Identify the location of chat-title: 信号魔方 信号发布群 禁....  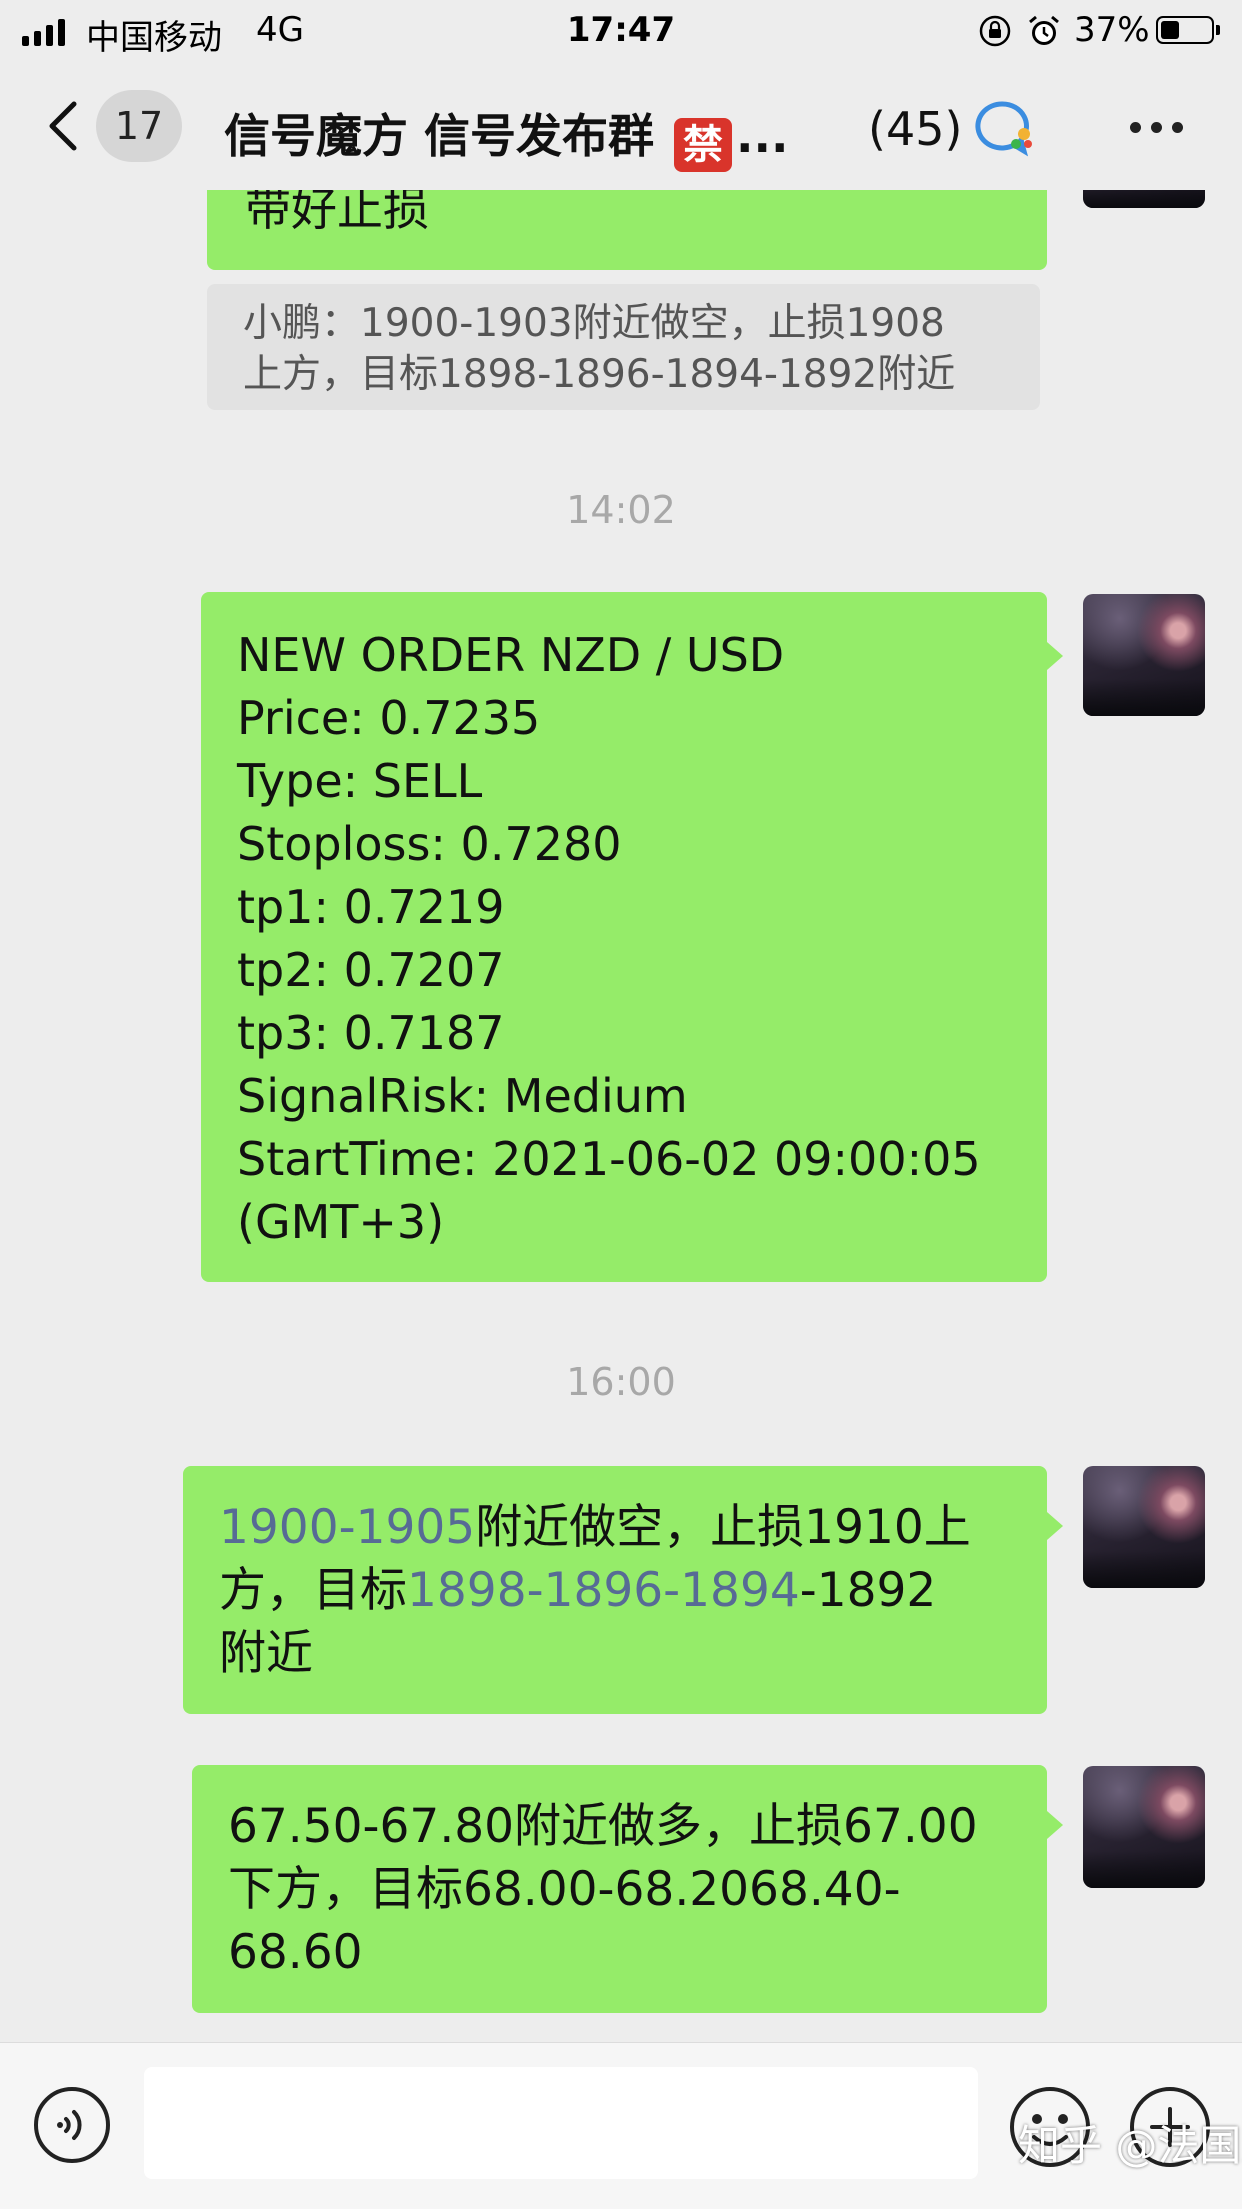
(506, 136).